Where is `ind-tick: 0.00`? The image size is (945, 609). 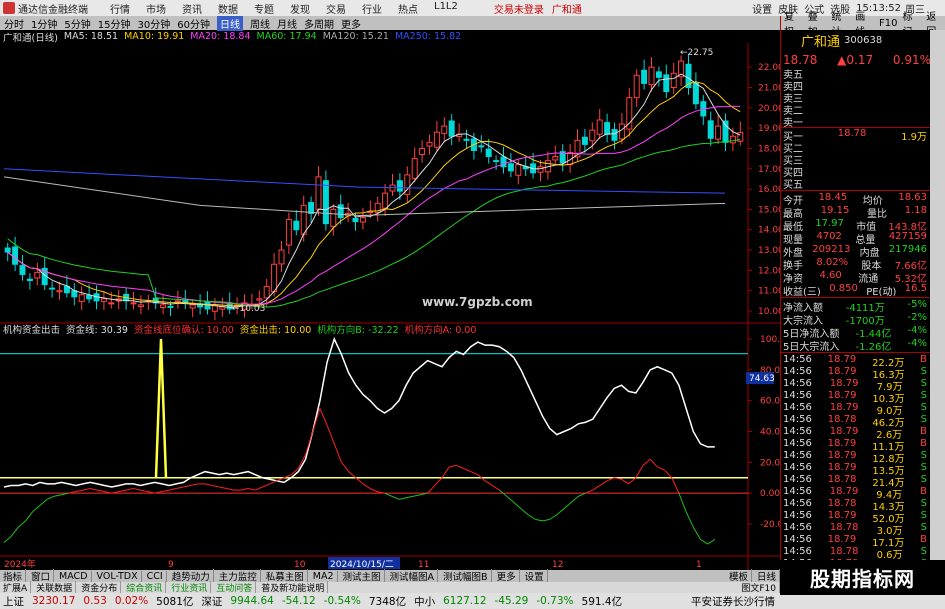
ind-tick: 0.00 is located at coordinates (770, 494).